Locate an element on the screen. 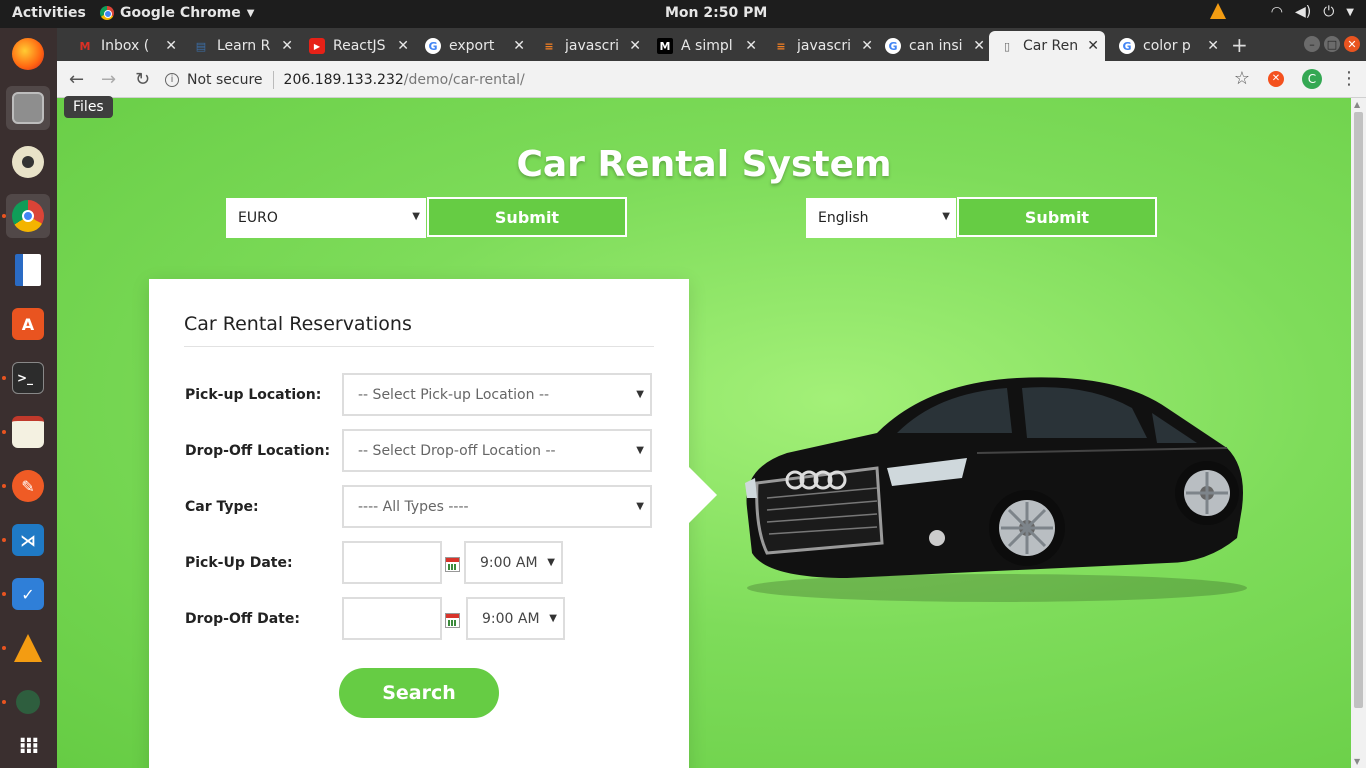 Image resolution: width=1366 pixels, height=768 pixels. pickup-location-select: -- Select Pick-up Location -- ▼ is located at coordinates (497, 394).